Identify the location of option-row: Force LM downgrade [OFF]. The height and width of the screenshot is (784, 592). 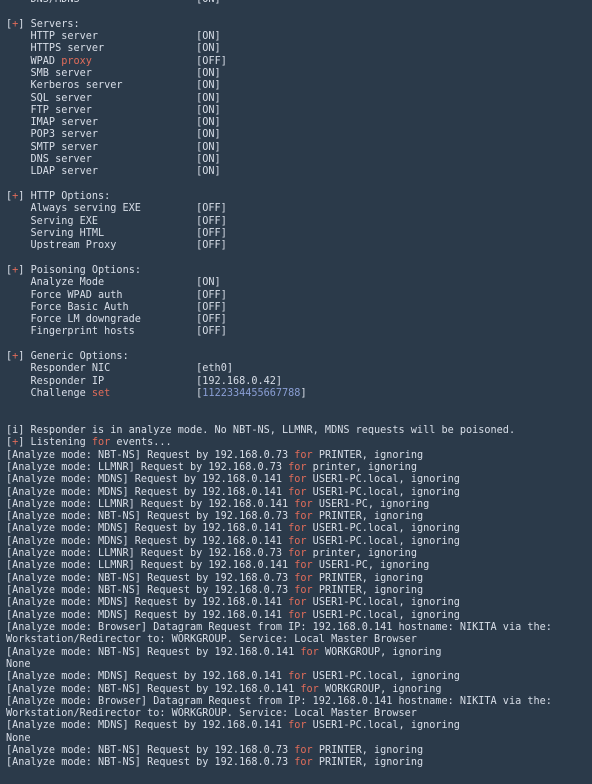
(299, 320).